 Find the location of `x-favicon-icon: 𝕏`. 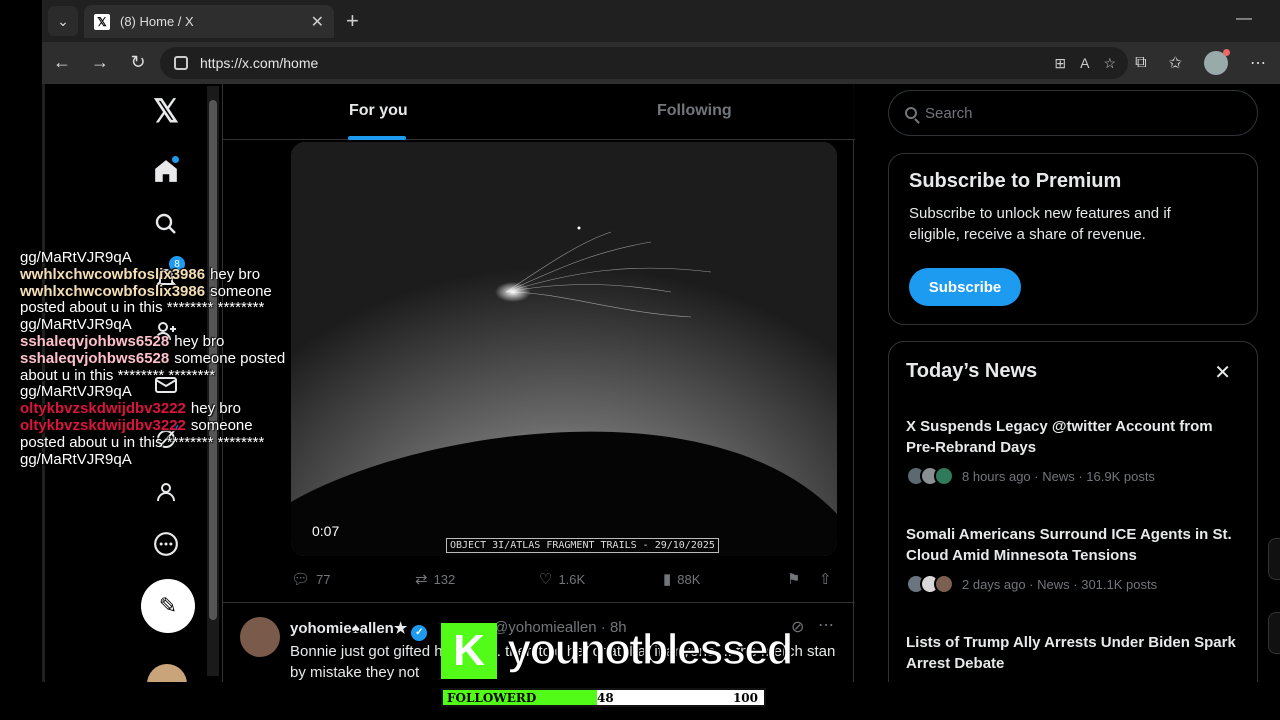

x-favicon-icon: 𝕏 is located at coordinates (102, 21).